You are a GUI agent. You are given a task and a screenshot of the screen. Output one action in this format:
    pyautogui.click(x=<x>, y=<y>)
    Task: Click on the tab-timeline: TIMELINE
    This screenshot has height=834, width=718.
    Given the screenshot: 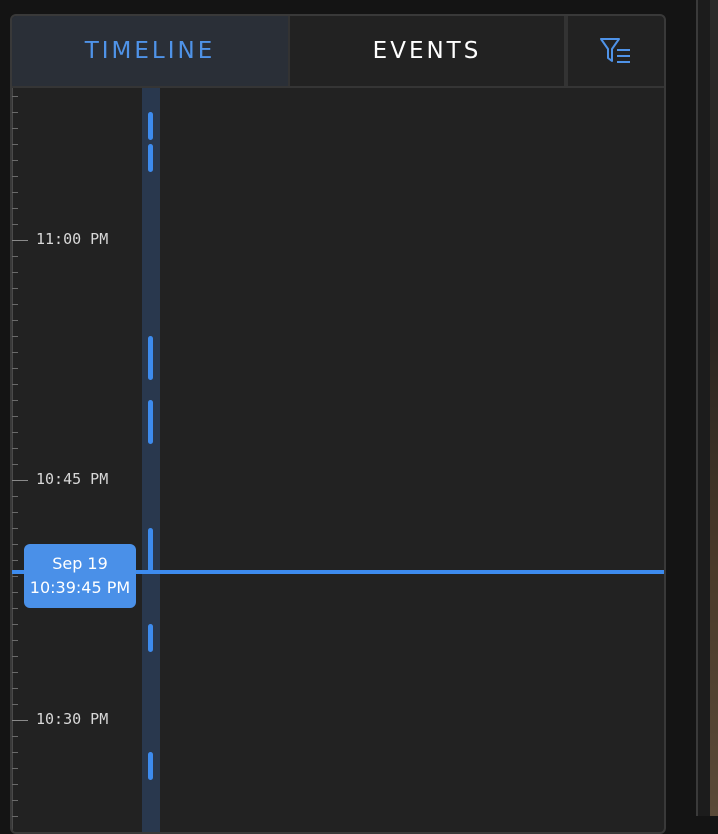 What is the action you would take?
    pyautogui.click(x=150, y=51)
    